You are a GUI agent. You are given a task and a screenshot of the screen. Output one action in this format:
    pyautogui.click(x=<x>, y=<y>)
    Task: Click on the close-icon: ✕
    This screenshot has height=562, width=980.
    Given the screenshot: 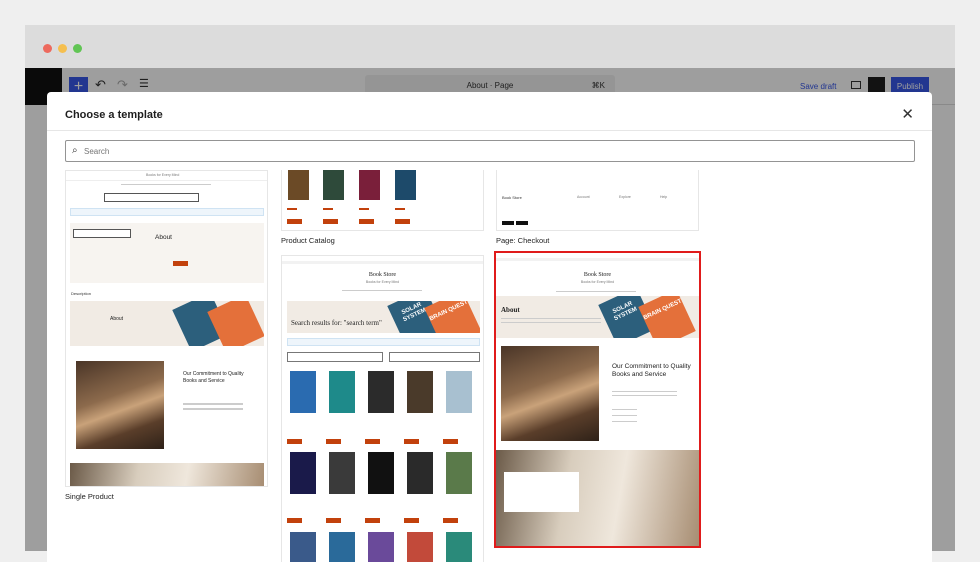 What is the action you would take?
    pyautogui.click(x=907, y=114)
    